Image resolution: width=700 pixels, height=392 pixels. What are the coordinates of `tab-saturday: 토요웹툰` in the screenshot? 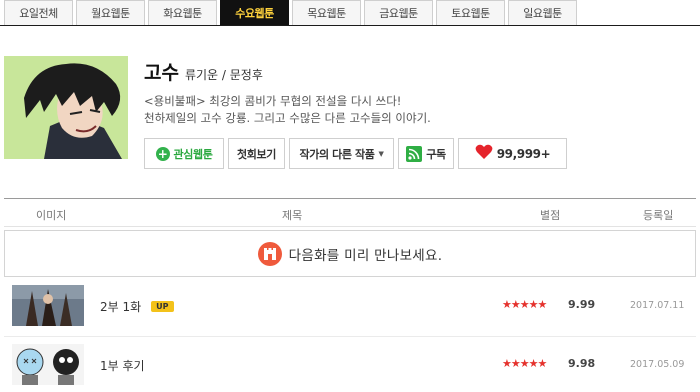 It's located at (470, 12).